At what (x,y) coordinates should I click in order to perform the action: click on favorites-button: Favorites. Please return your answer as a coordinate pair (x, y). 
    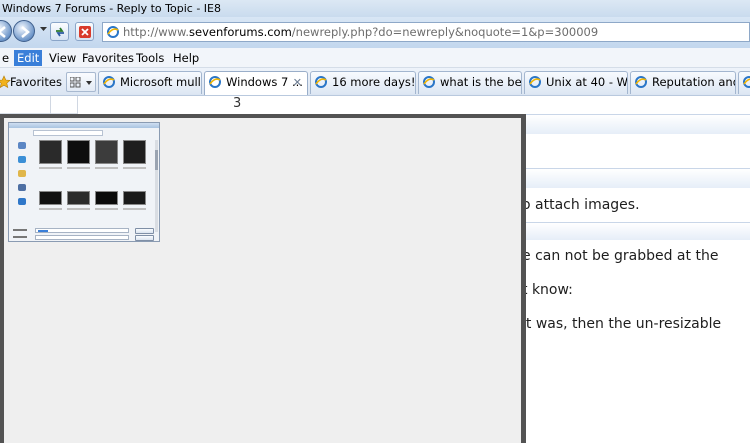
    Looking at the image, I should click on (31, 82).